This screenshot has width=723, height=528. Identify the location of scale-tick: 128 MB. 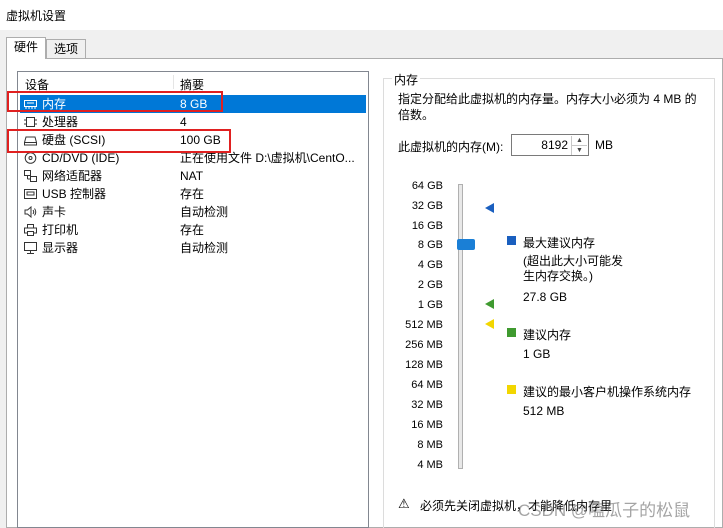
(424, 365).